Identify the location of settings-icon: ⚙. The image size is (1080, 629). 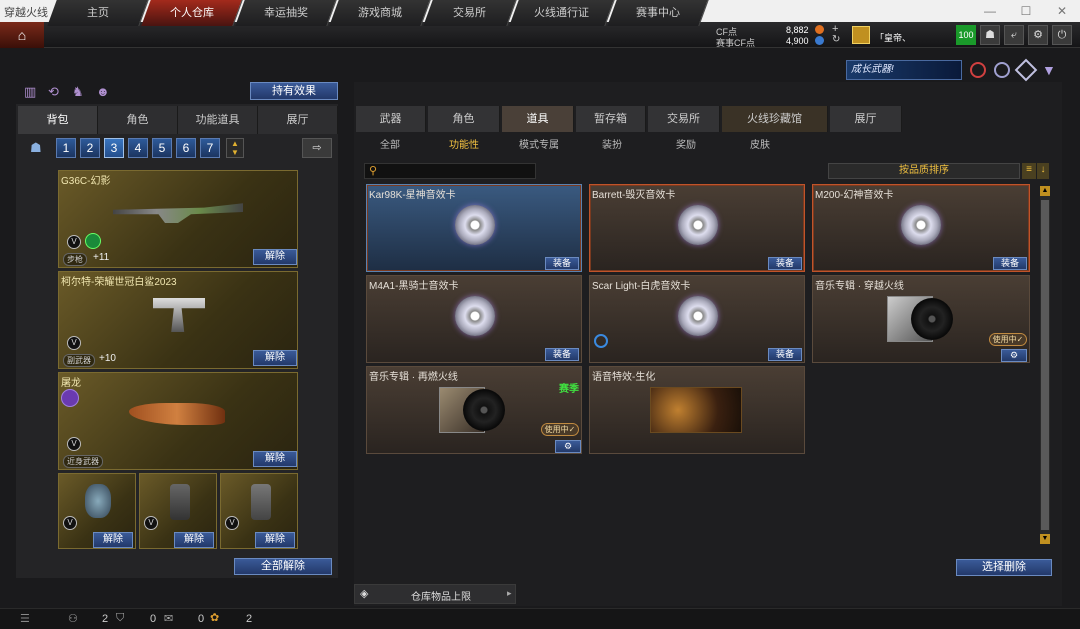
(1038, 35).